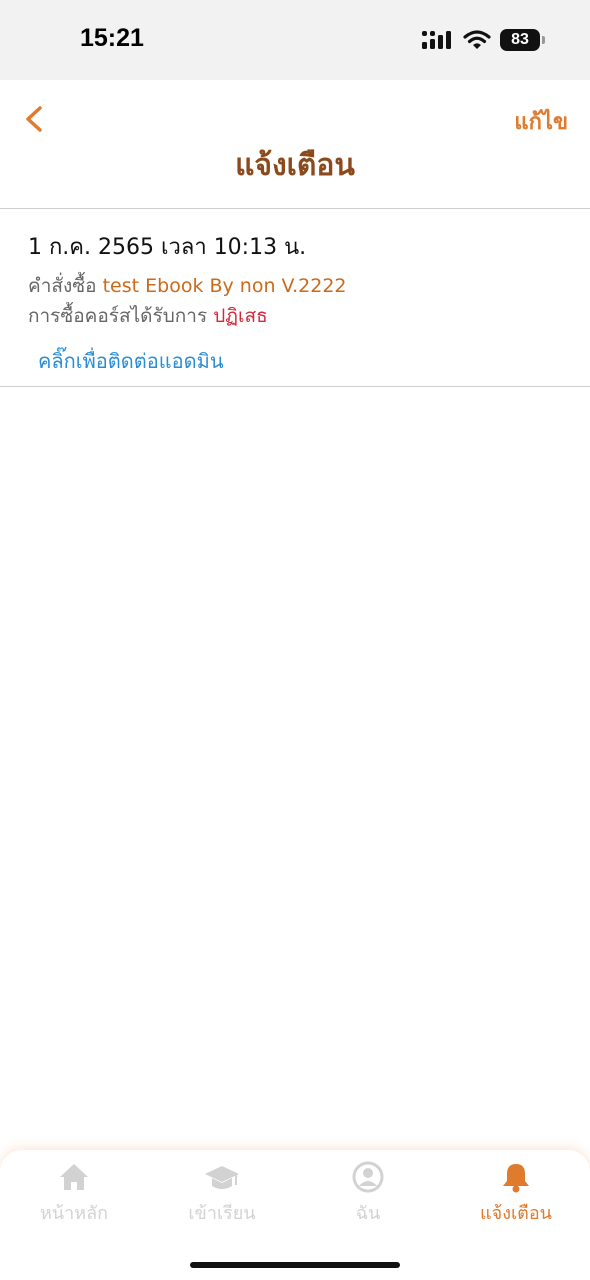 The width and height of the screenshot is (590, 1280). What do you see at coordinates (295, 165) in the screenshot?
I see `page-title: แจ้งเตือน` at bounding box center [295, 165].